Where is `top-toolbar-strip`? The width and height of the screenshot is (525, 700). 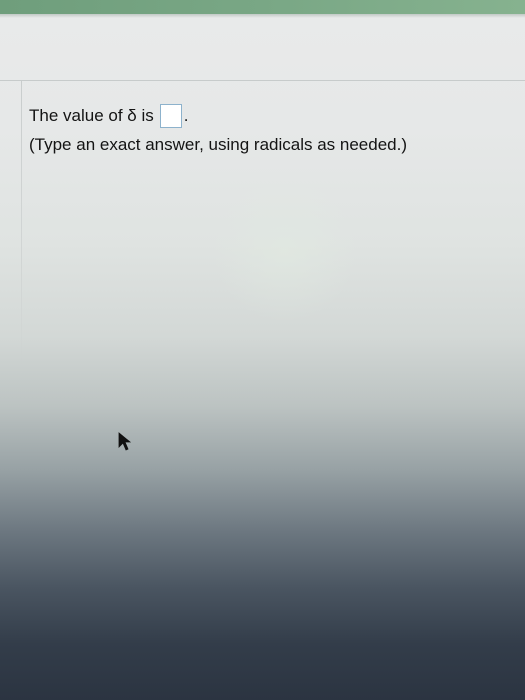 top-toolbar-strip is located at coordinates (262, 7).